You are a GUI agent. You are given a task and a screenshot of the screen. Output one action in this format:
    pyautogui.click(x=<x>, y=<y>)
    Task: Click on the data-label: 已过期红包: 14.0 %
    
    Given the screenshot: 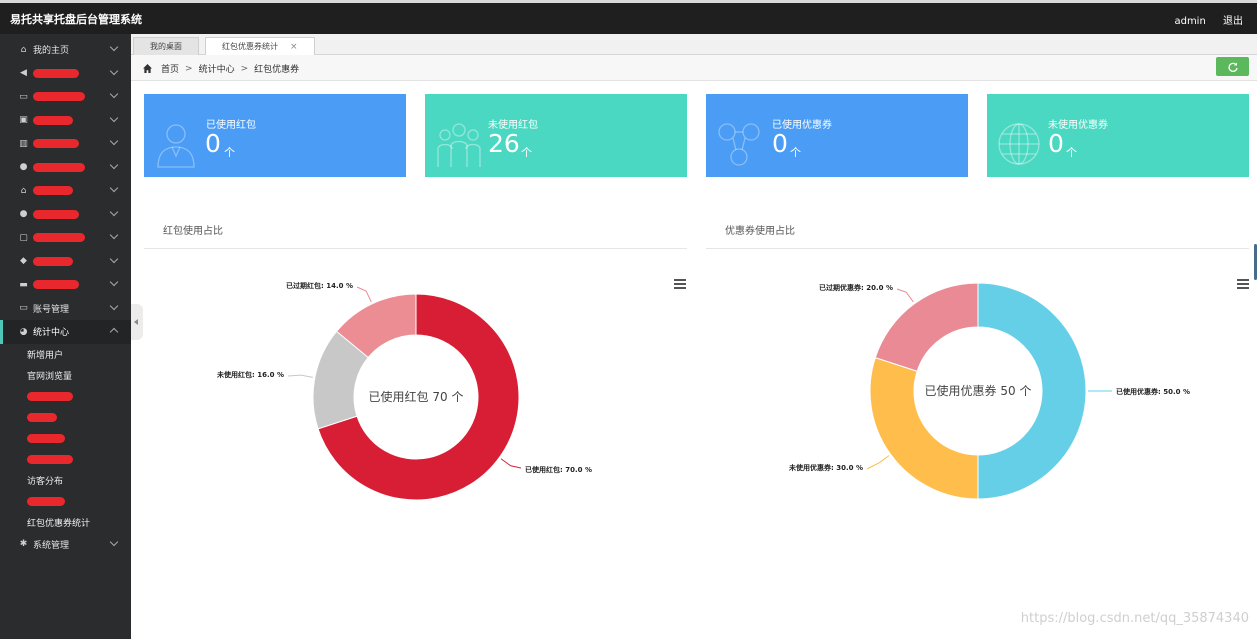 What is the action you would take?
    pyautogui.click(x=319, y=285)
    